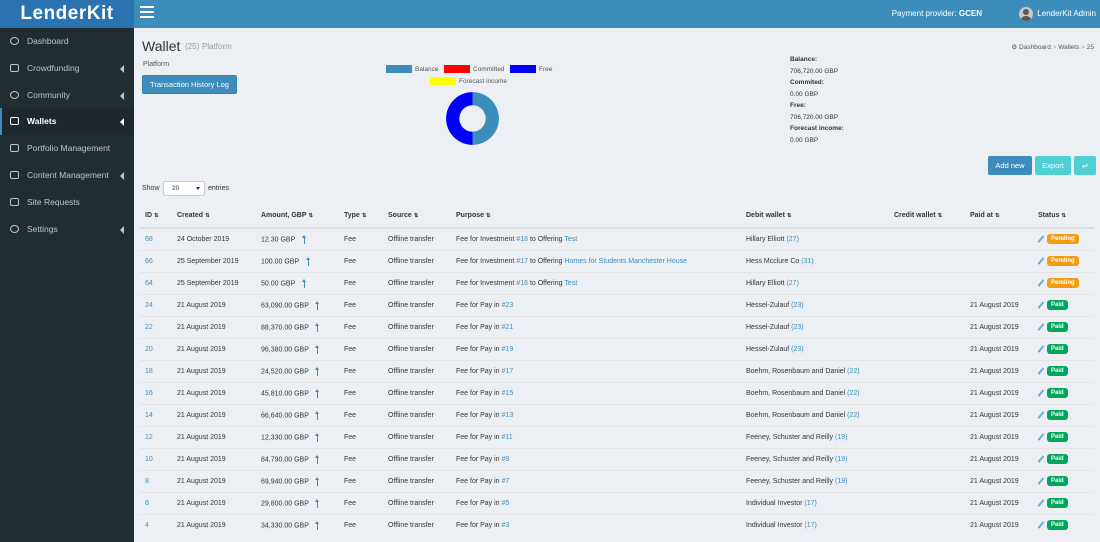 The image size is (1100, 542). Describe the element at coordinates (67, 175) in the screenshot. I see `sidebar-item-content-management: Content Management` at that location.